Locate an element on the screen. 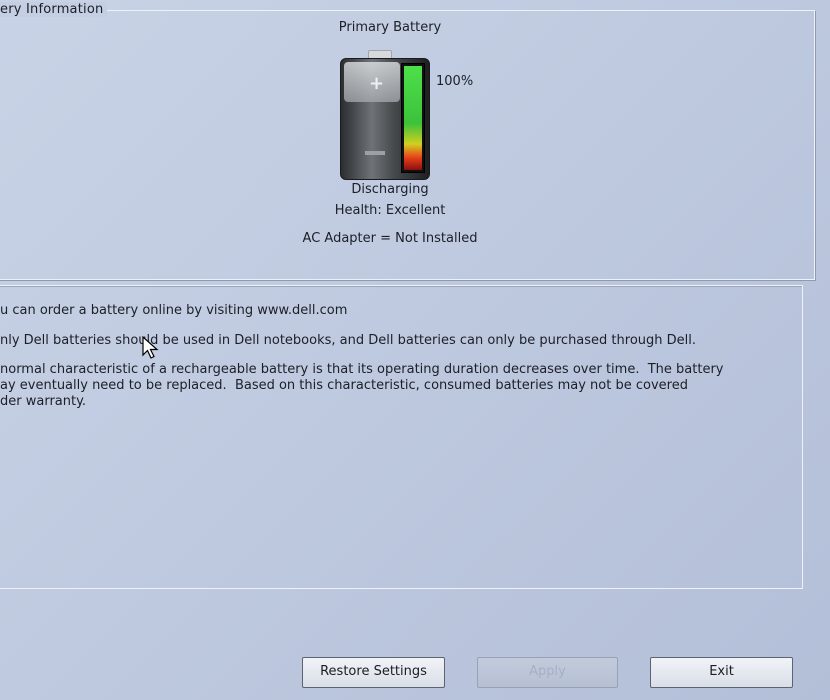 The image size is (830, 700). battery-state: Discharging is located at coordinates (390, 189).